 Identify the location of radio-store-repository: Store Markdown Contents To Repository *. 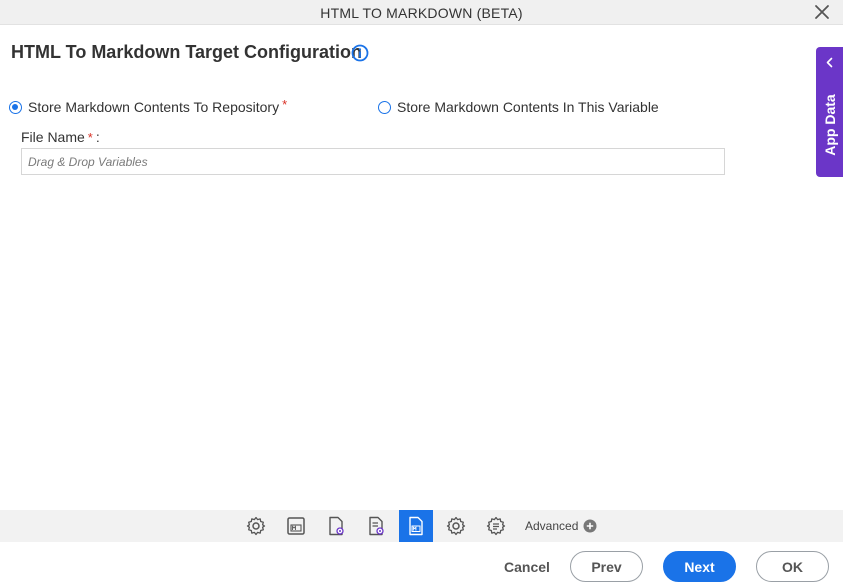
(148, 106).